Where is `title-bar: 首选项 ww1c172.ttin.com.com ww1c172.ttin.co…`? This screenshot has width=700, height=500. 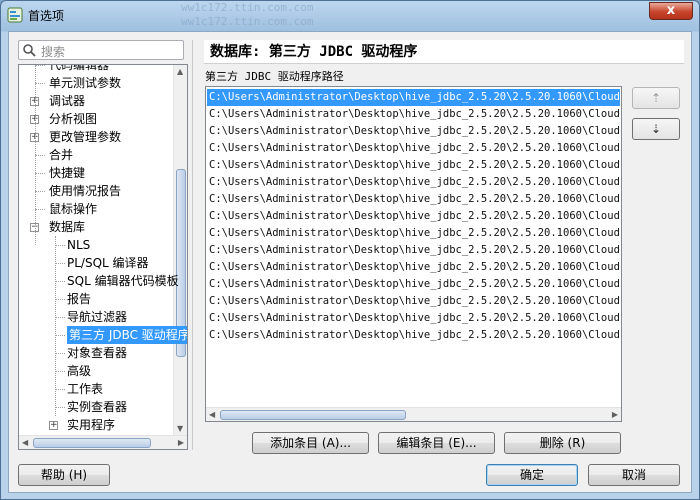 title-bar: 首选项 ww1c172.ttin.com.com ww1c172.ttin.co… is located at coordinates (350, 15).